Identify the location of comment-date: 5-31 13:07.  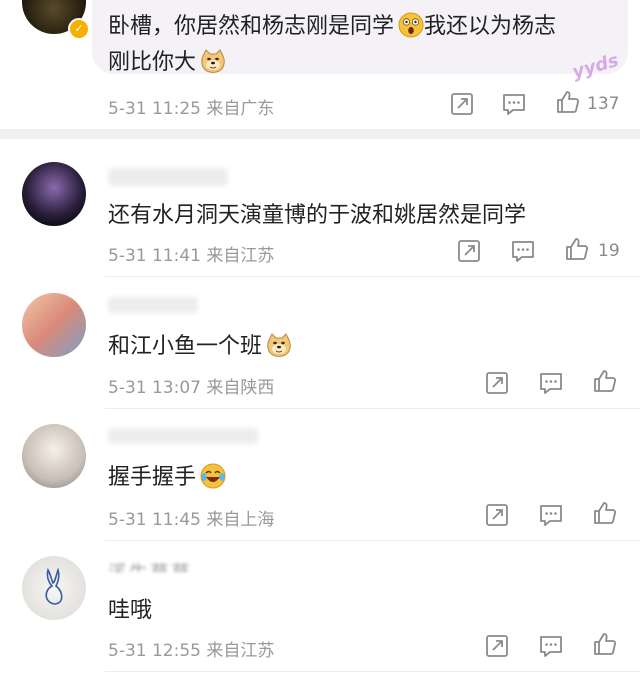
(154, 388).